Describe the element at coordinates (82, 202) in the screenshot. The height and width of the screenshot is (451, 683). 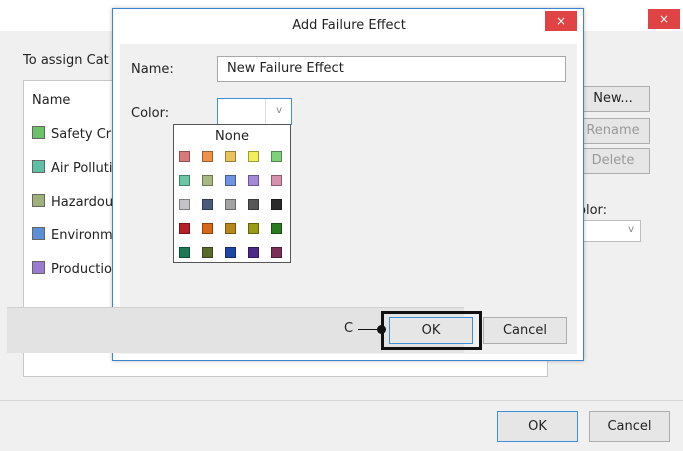
I see `list-item-label: Hazardou` at that location.